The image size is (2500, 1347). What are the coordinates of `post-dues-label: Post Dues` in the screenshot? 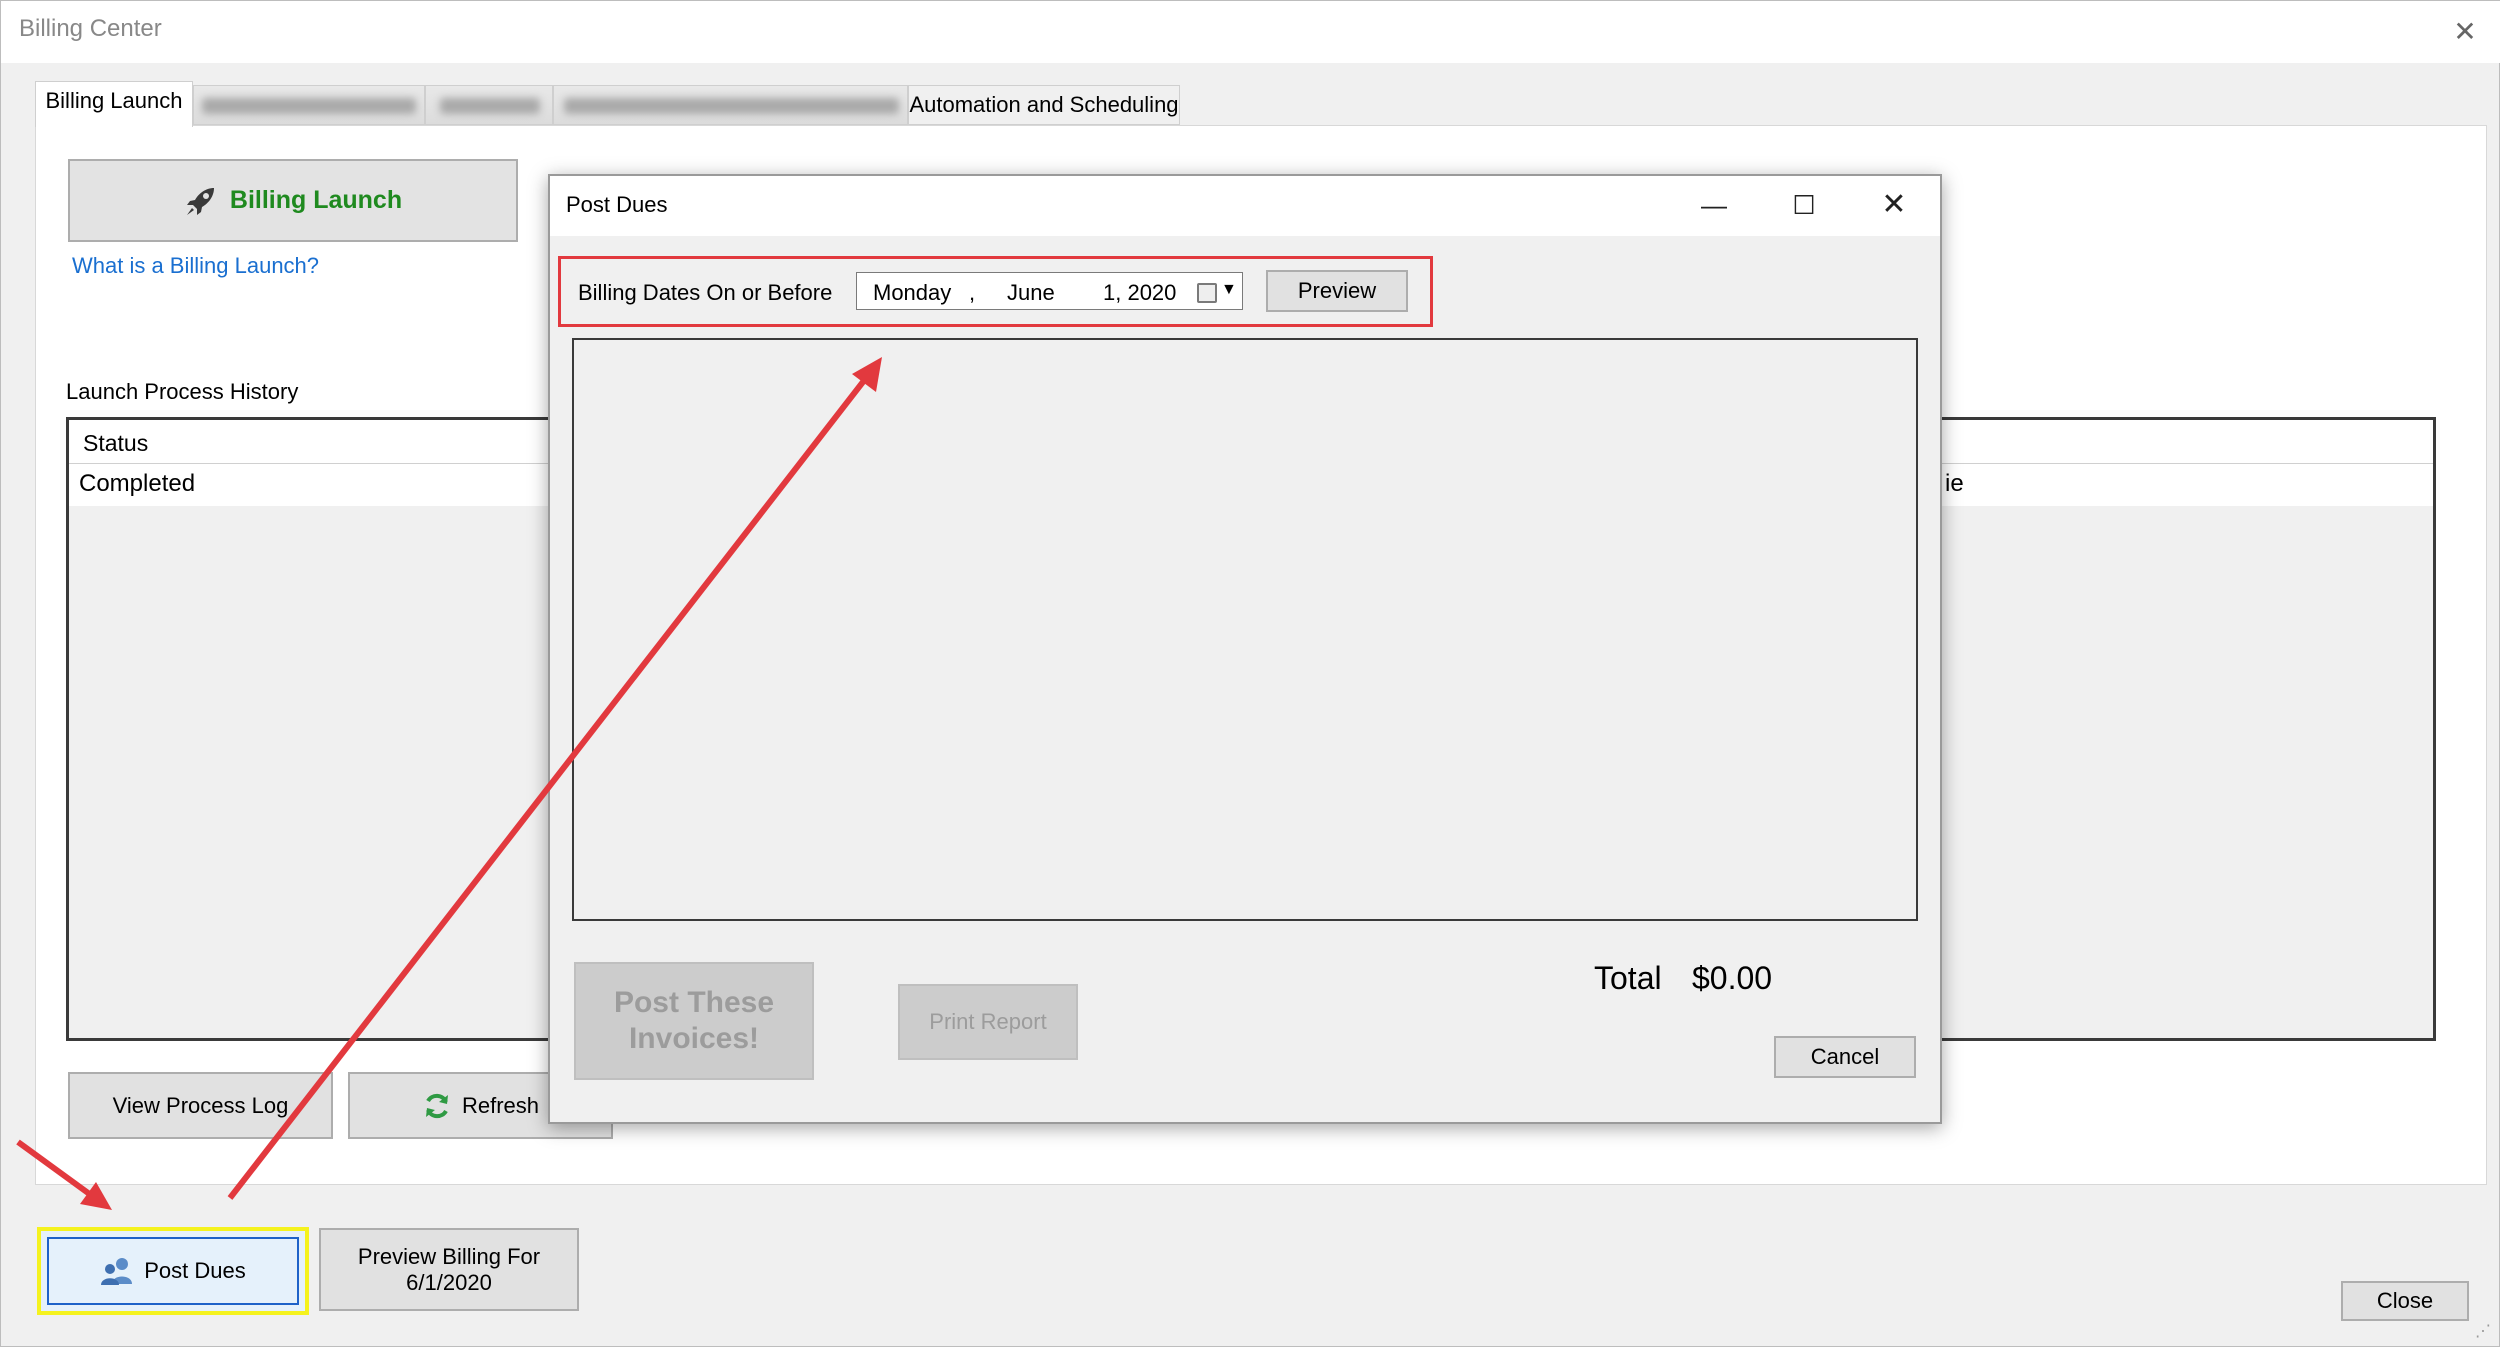 It's located at (195, 1270).